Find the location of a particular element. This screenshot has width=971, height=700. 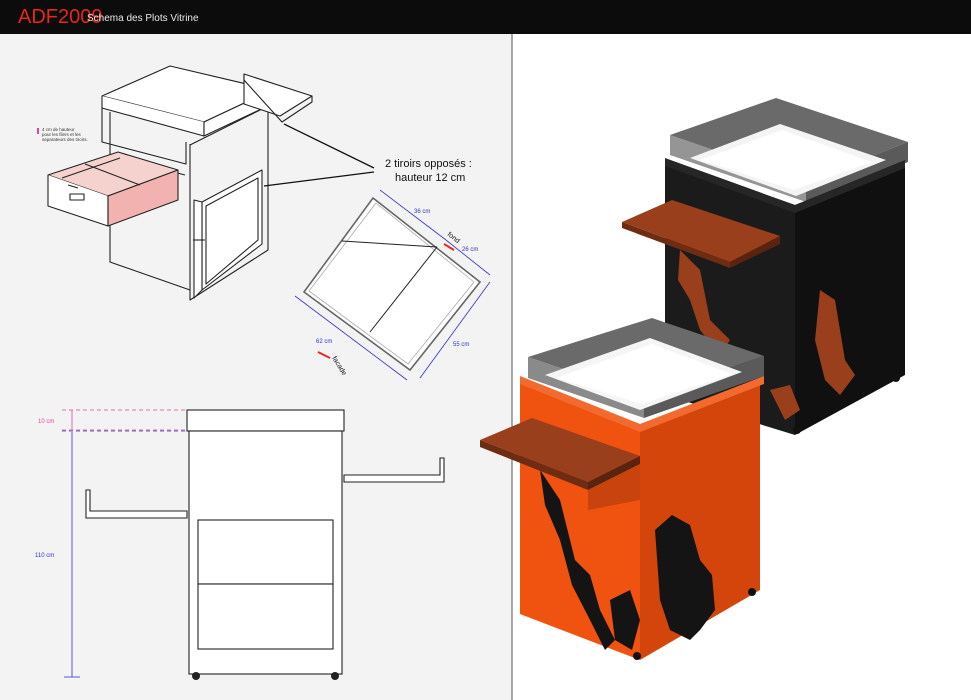

dim-110cm: 110 cm is located at coordinates (44, 556).